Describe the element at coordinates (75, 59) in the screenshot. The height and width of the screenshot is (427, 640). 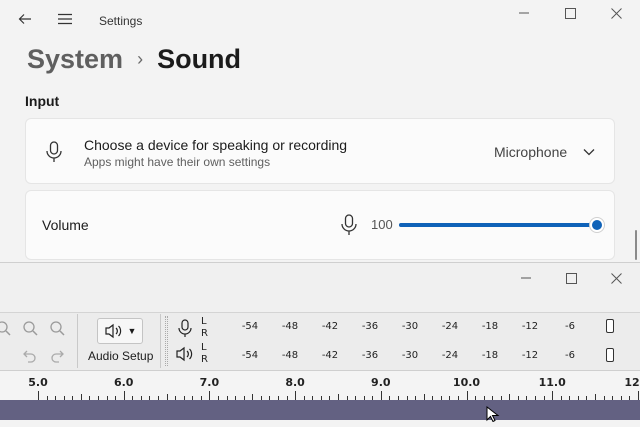
I see `breadcrumb-system: System` at that location.